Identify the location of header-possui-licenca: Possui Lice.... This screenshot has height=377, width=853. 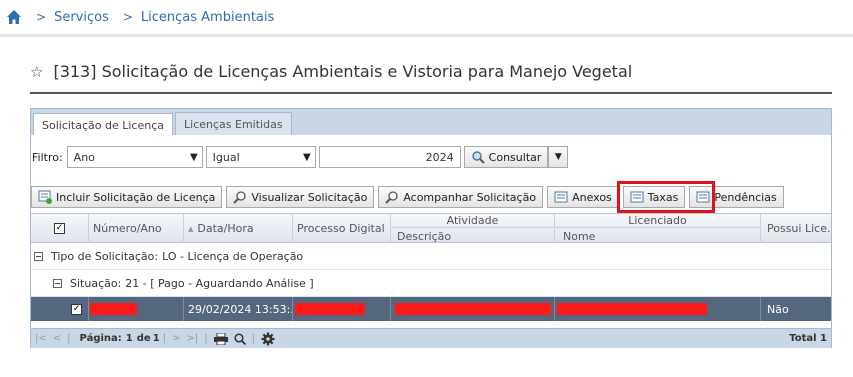
(796, 228).